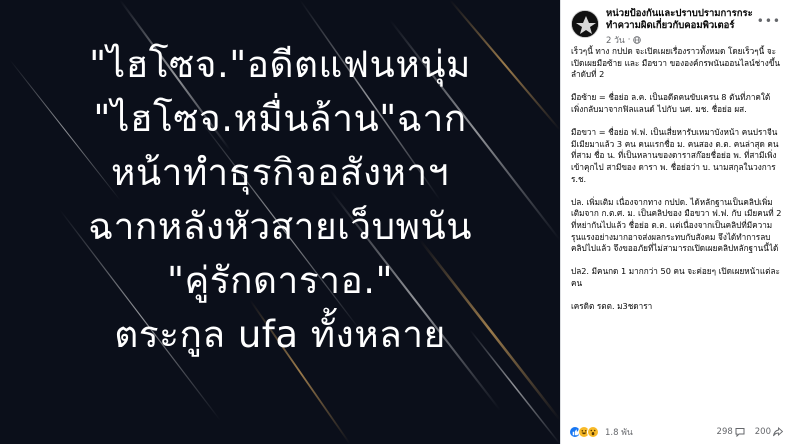 The image size is (788, 444). What do you see at coordinates (762, 432) in the screenshot?
I see `shares-count-value: 200` at bounding box center [762, 432].